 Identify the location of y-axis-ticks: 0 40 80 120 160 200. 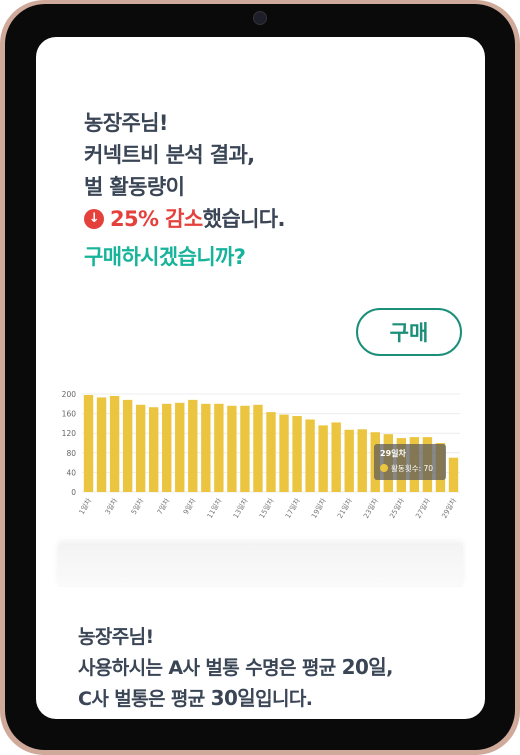
(69, 443).